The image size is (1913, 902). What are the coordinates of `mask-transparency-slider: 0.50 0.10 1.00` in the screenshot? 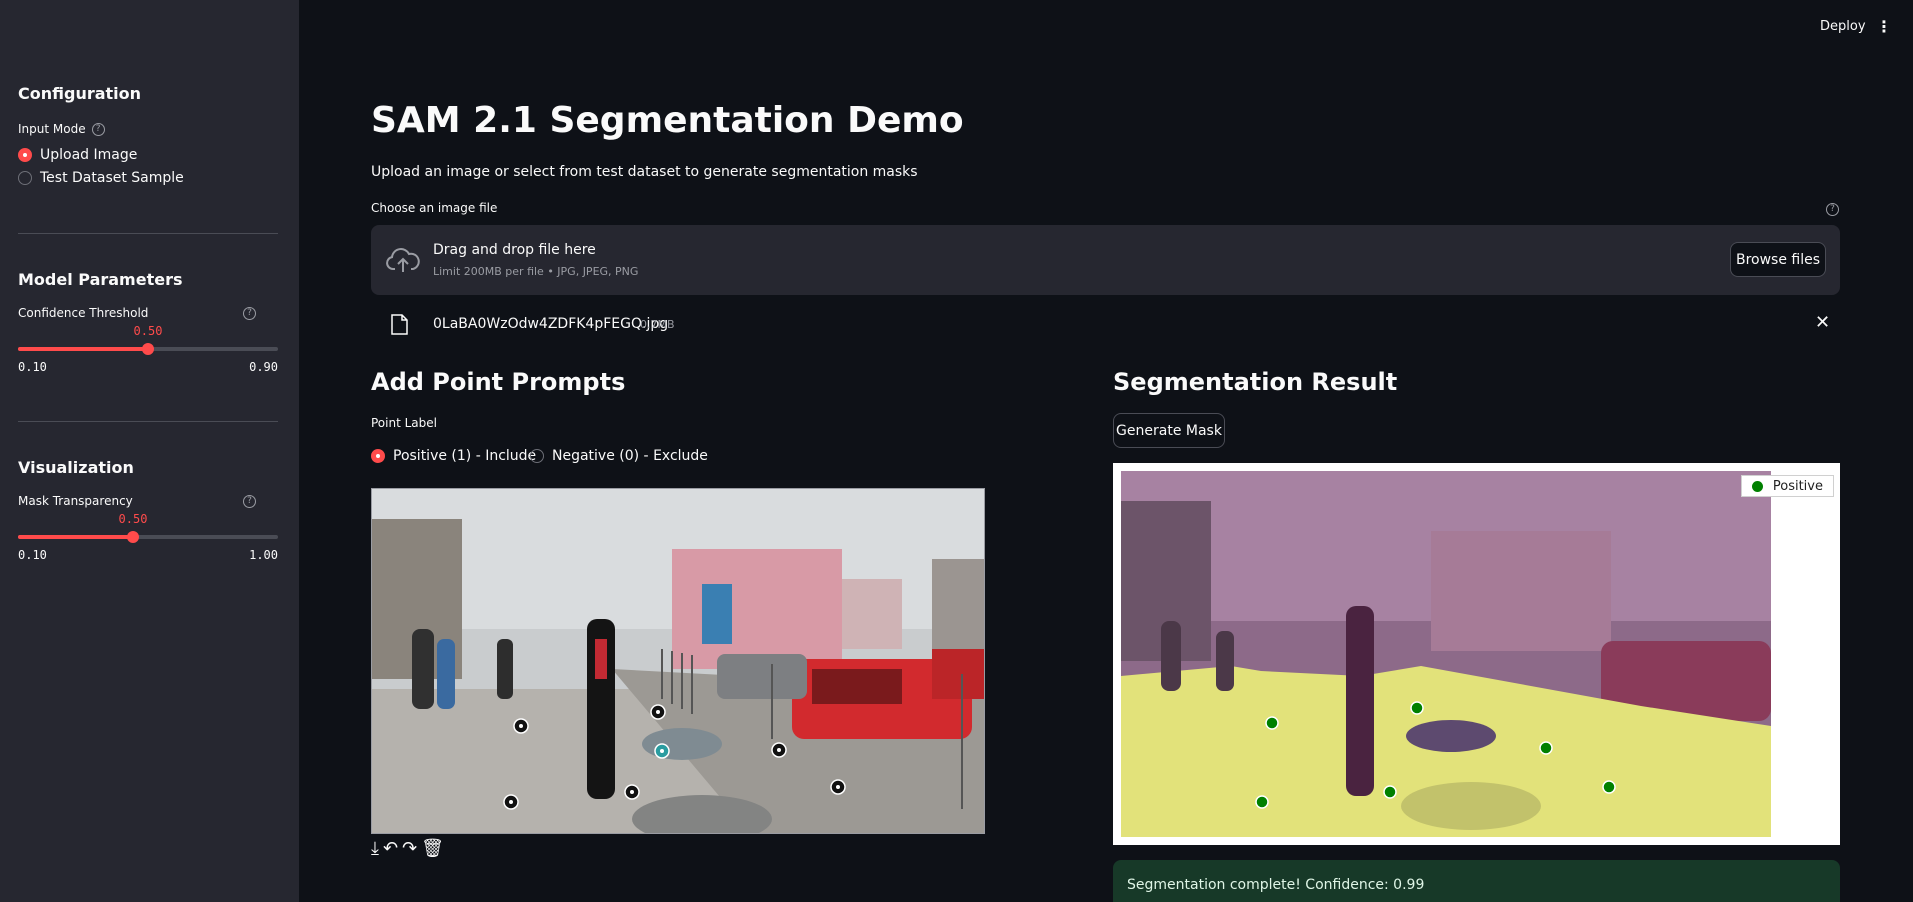 It's located at (148, 540).